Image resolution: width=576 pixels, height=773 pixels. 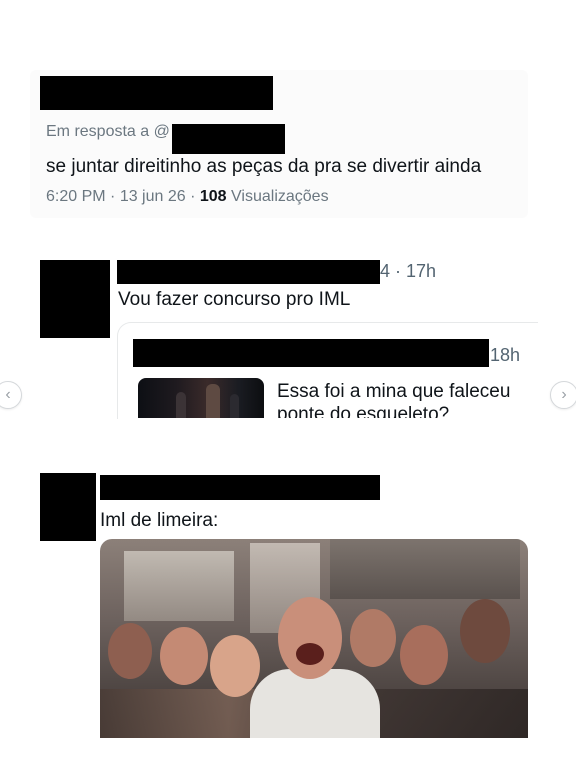 I want to click on tweet-1-meta: 6:20 PM · 13 jun 26 · 108 Visualizações, so click(x=187, y=197).